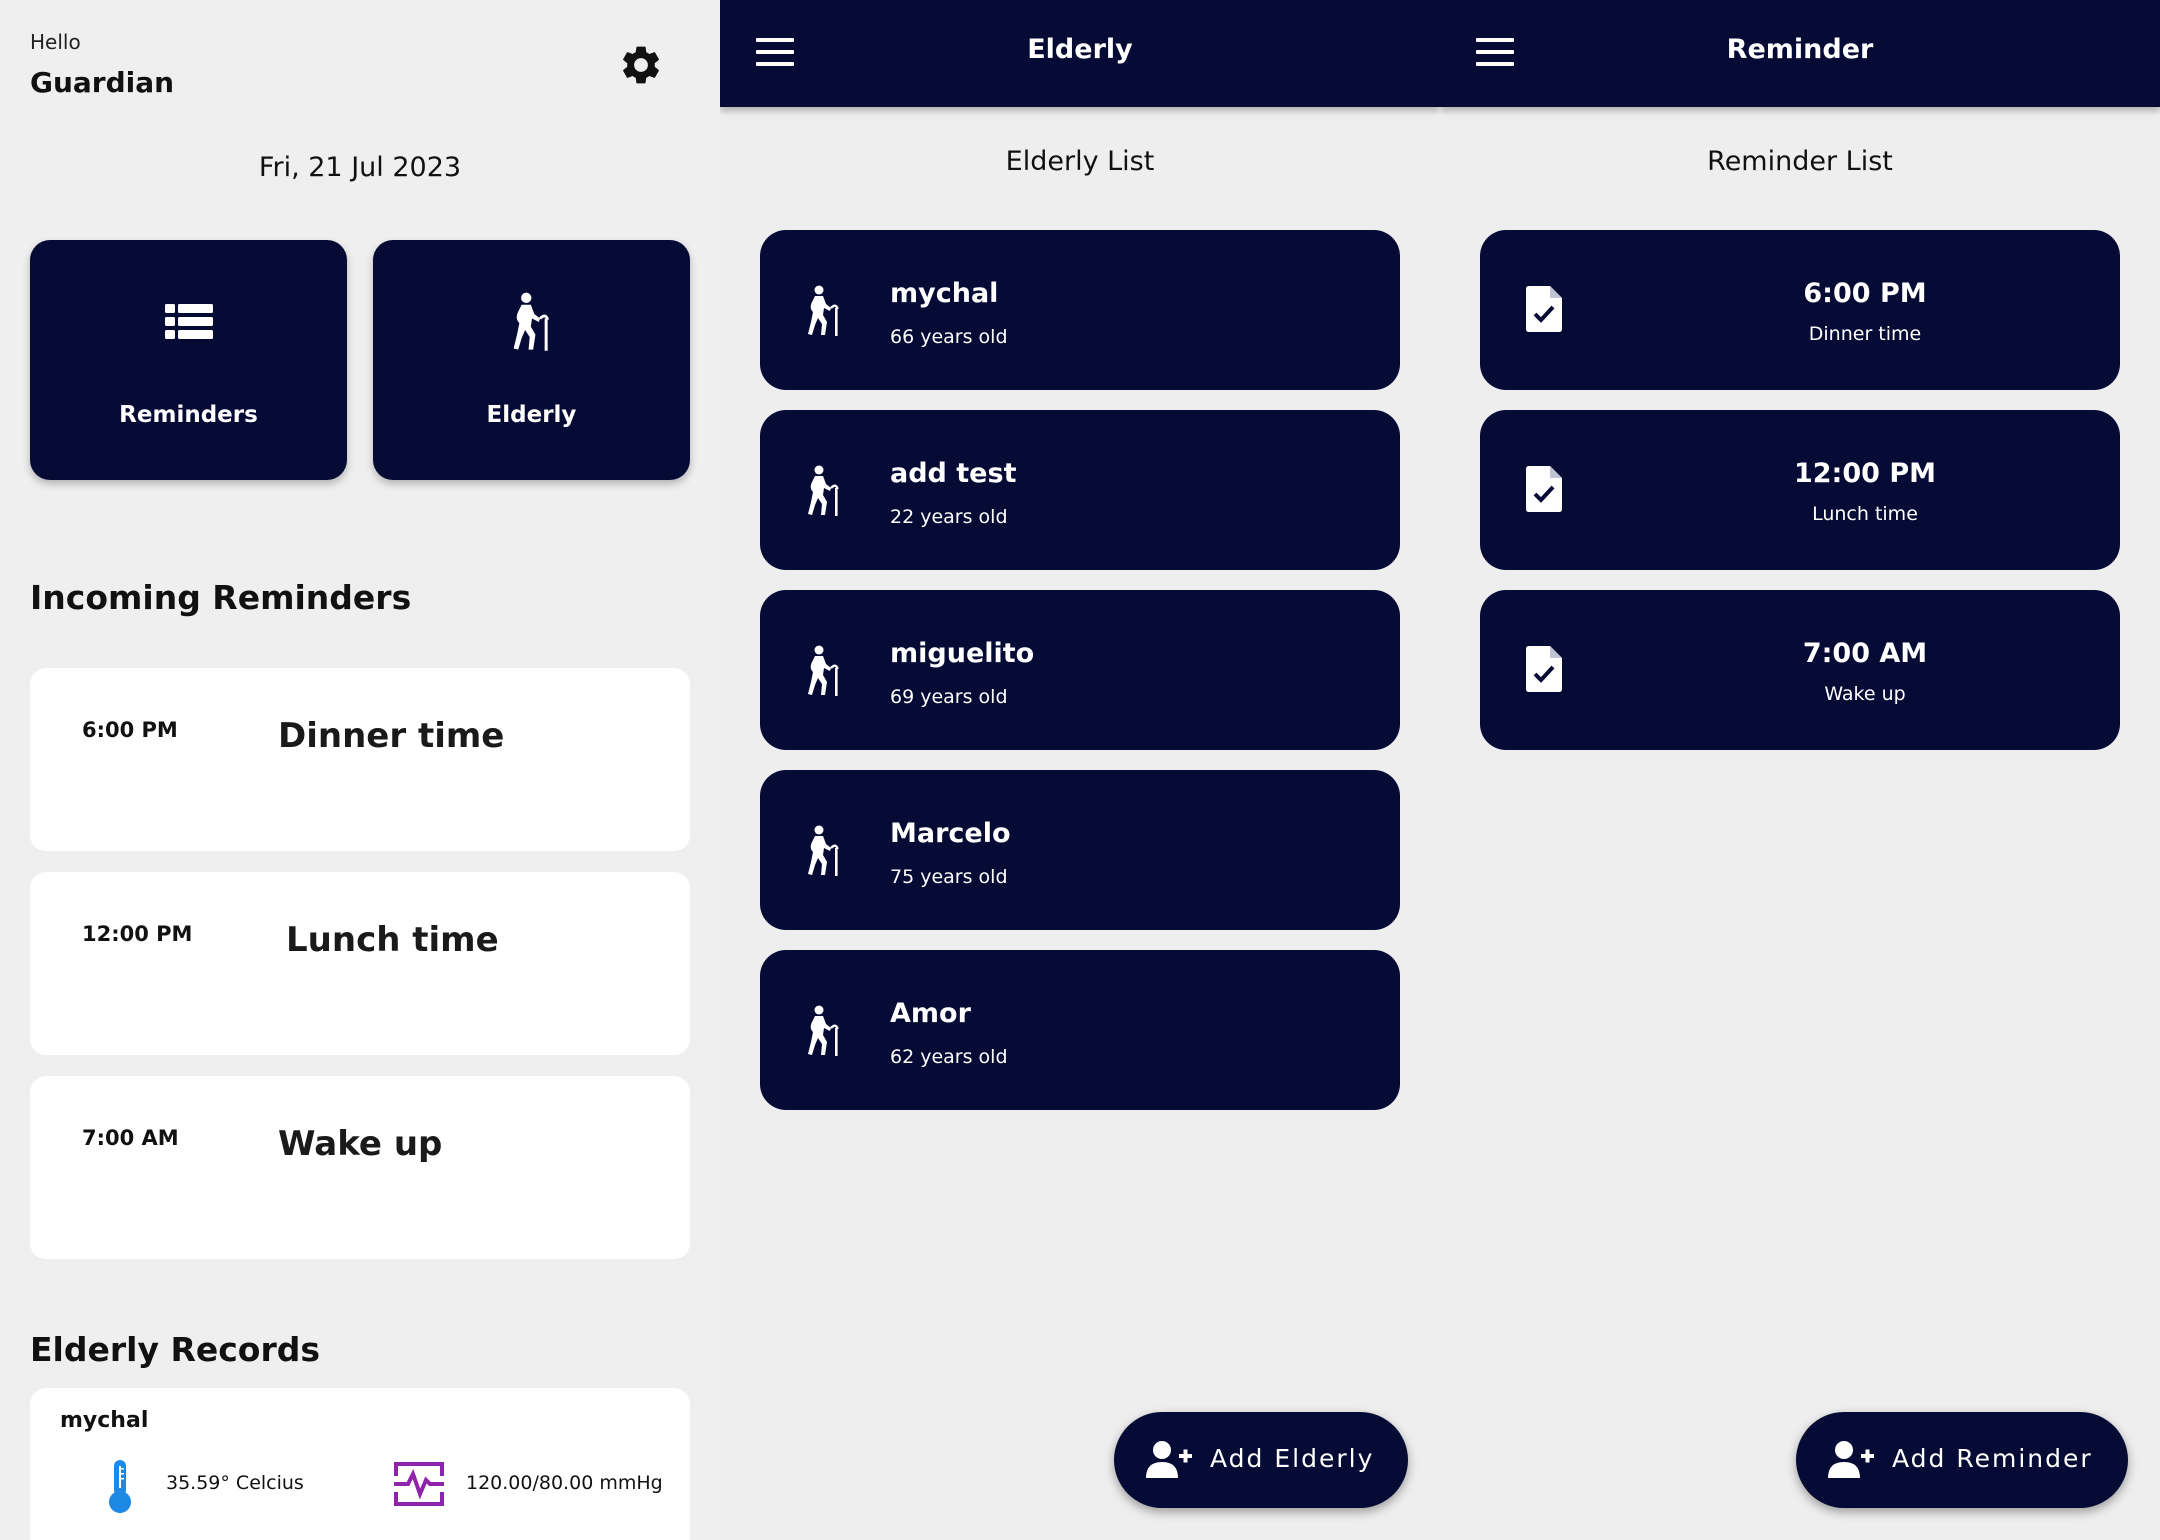 The height and width of the screenshot is (1540, 2160). Describe the element at coordinates (1800, 310) in the screenshot. I see `reminder-list-item: 6:00 PM Dinner time` at that location.